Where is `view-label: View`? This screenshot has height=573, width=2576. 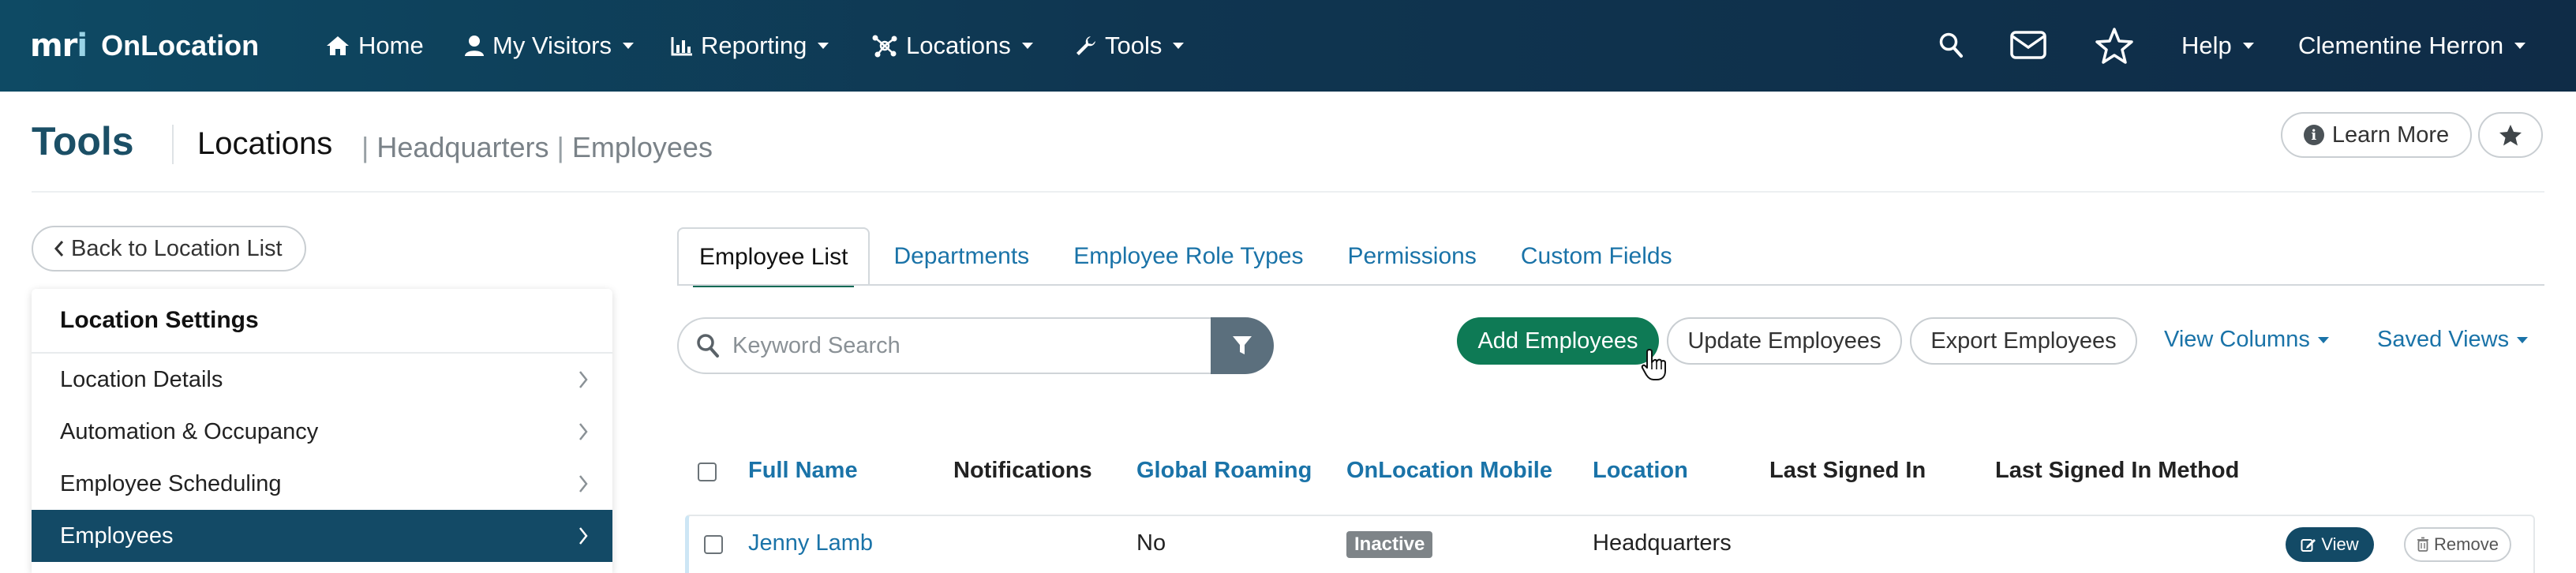 view-label: View is located at coordinates (2340, 544).